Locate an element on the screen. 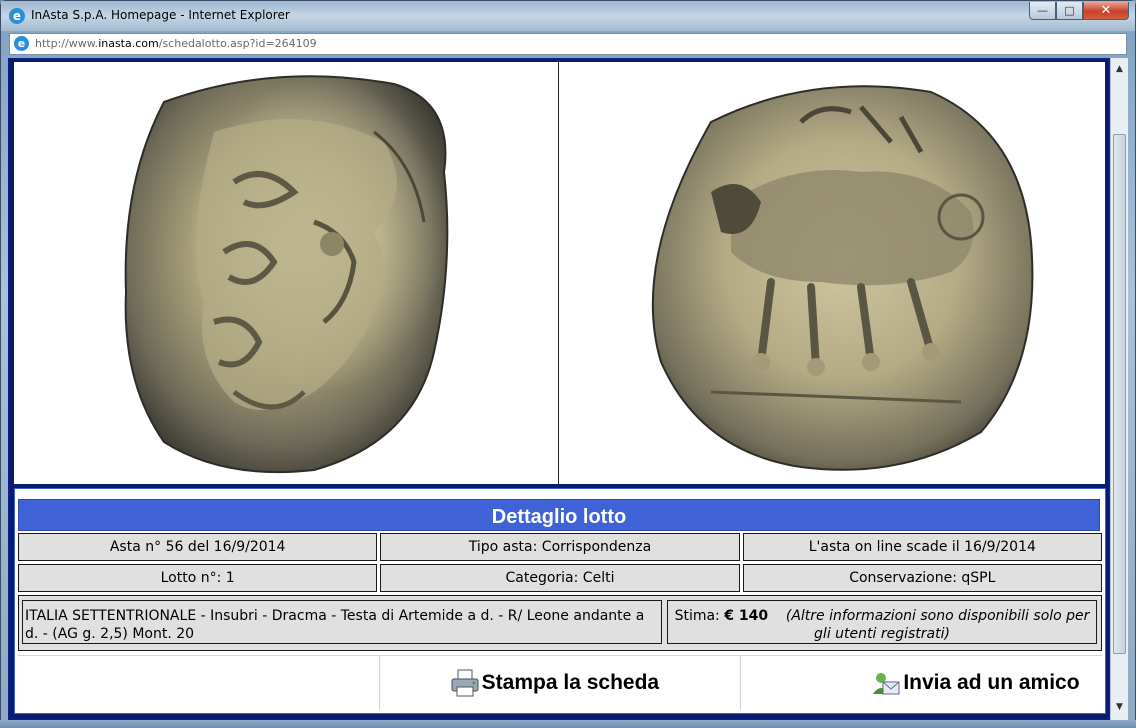 The width and height of the screenshot is (1136, 728). maximize-button: □ is located at coordinates (1069, 11).